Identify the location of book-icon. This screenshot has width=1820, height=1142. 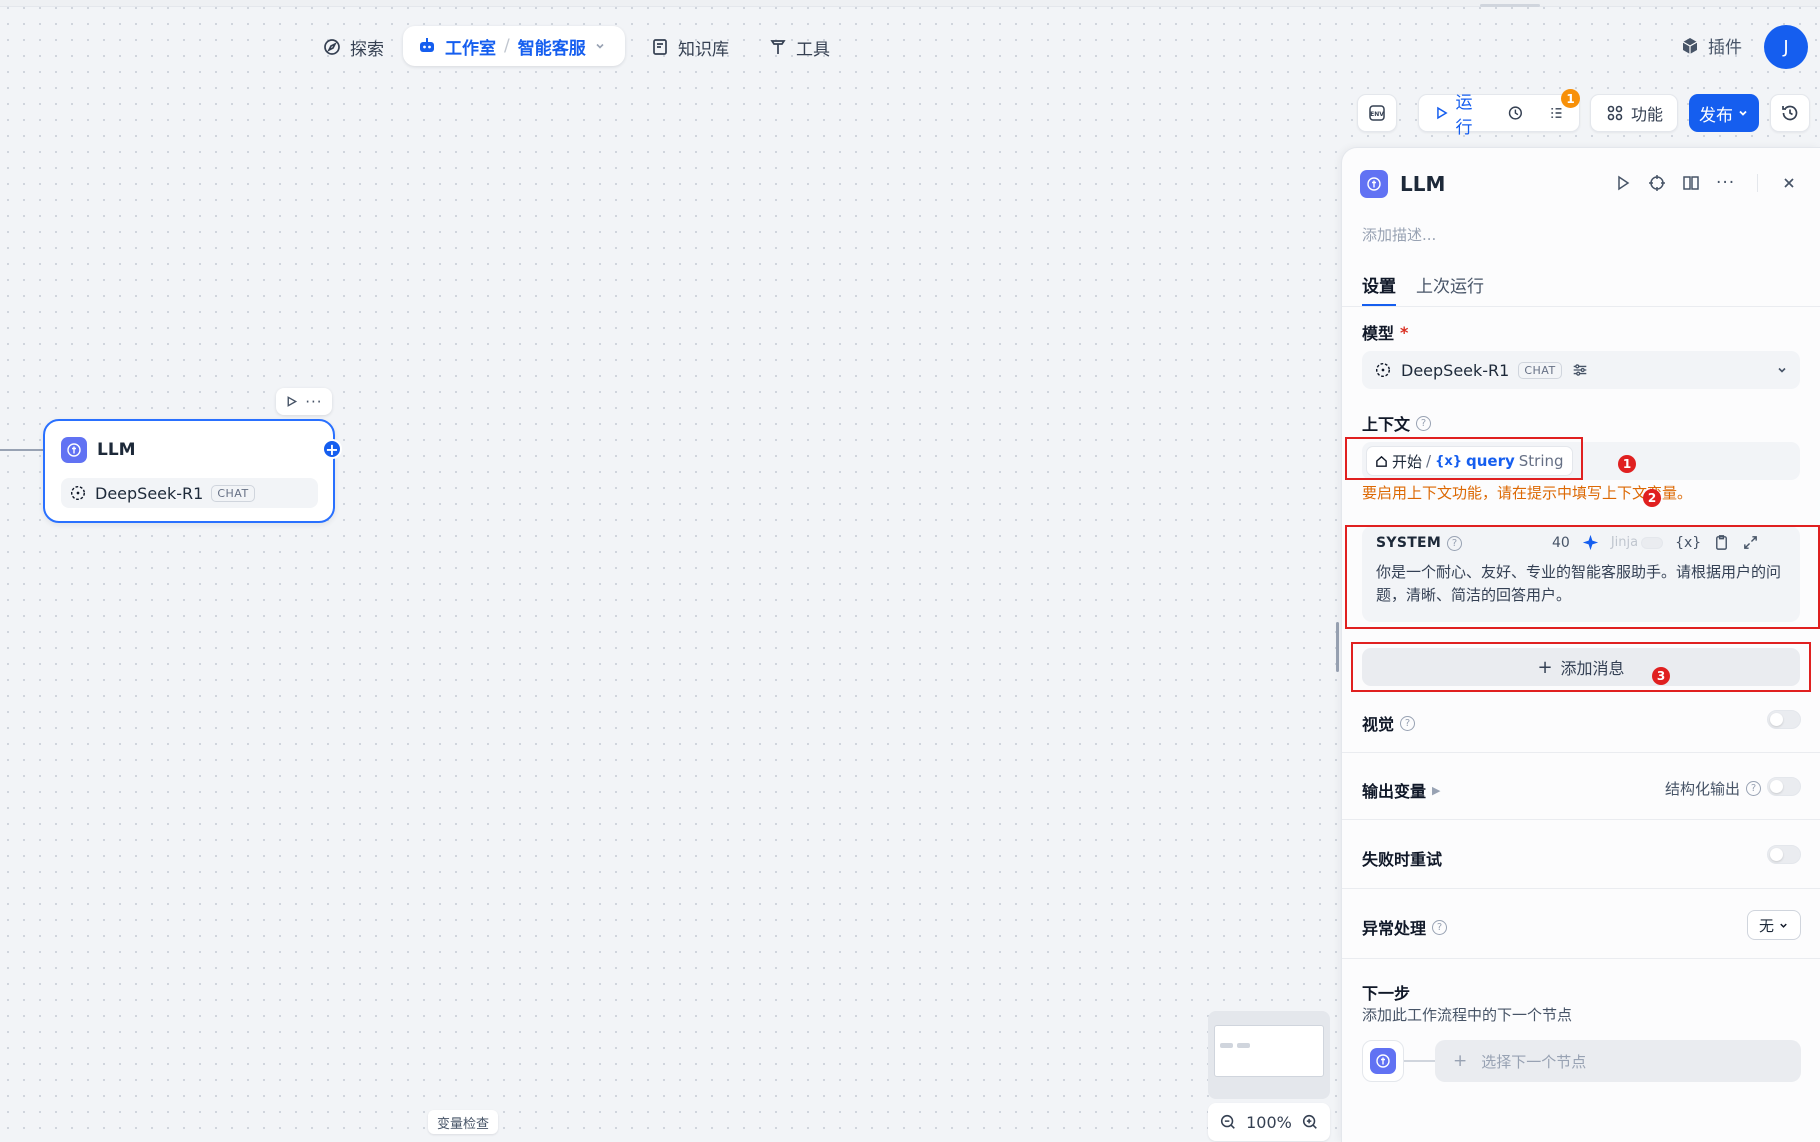
(660, 47).